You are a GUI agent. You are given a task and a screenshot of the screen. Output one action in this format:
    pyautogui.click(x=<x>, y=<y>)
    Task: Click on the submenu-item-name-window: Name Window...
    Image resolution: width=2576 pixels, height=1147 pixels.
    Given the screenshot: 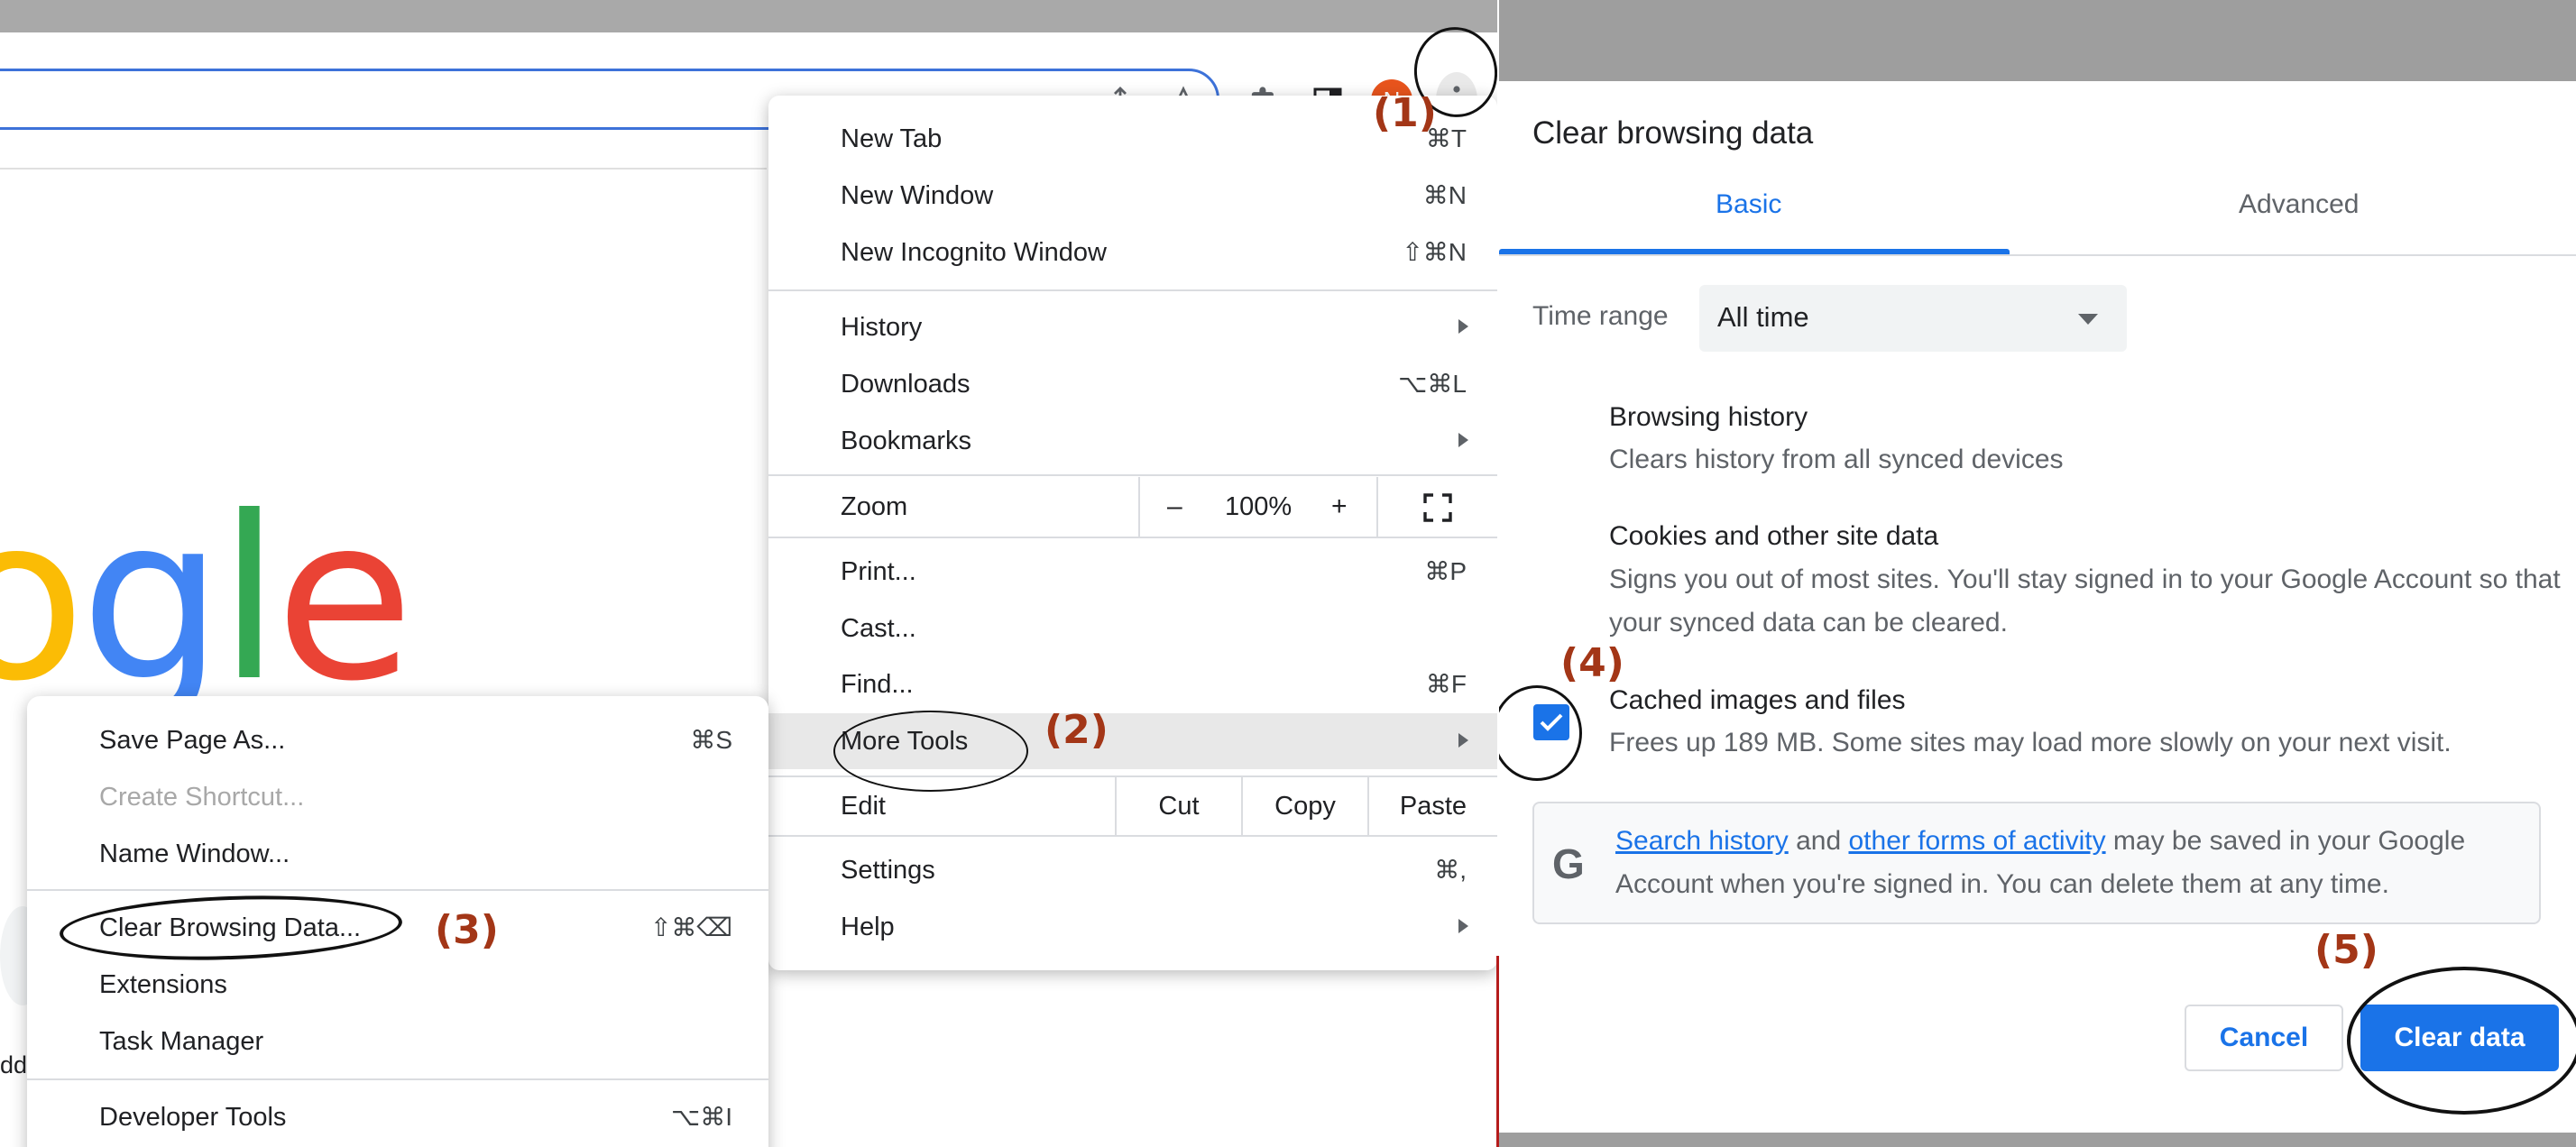 What is the action you would take?
    pyautogui.click(x=397, y=854)
    